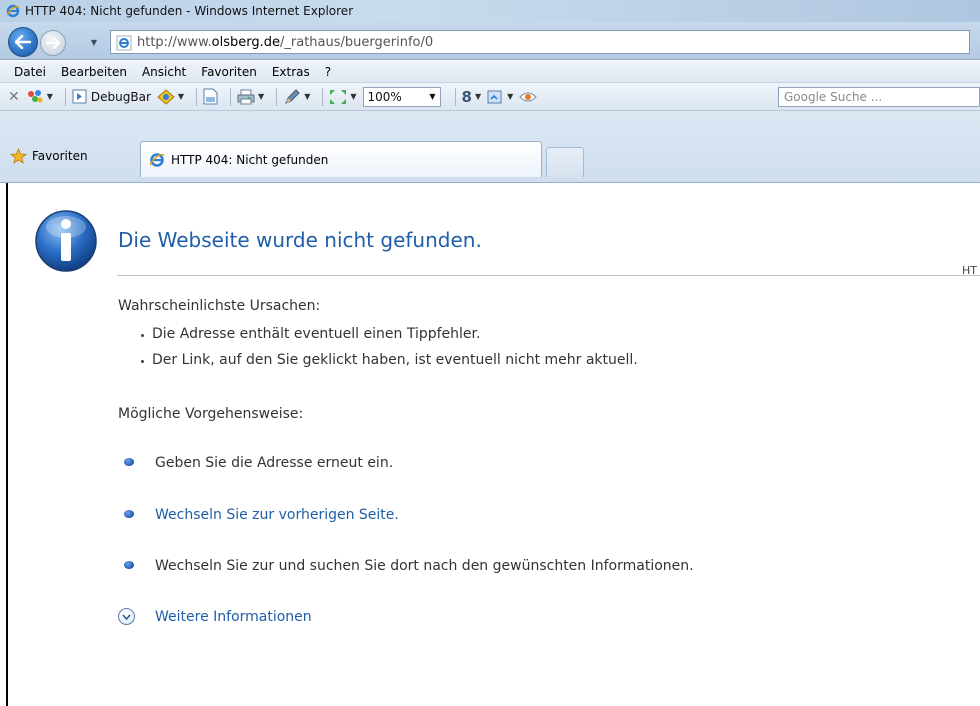 The image size is (980, 706). Describe the element at coordinates (79, 96) in the screenshot. I see `debugbar-icon` at that location.